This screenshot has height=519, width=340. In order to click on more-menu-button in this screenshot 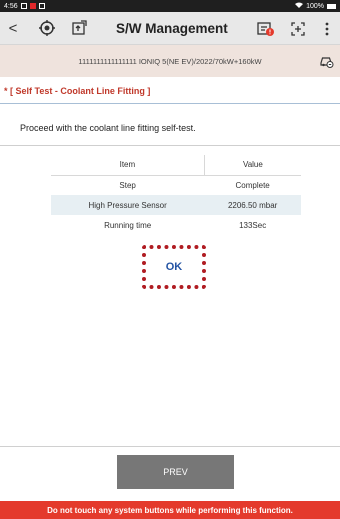, I will do `click(327, 28)`.